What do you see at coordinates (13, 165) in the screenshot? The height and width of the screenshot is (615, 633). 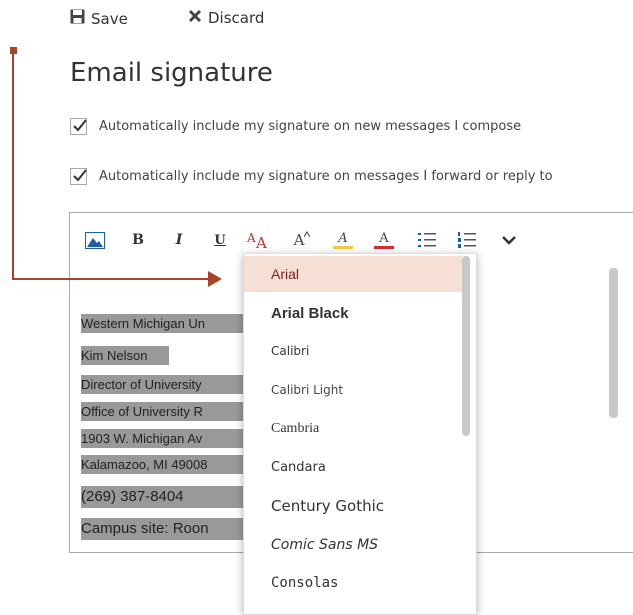 I see `arrow-vertical-line` at bounding box center [13, 165].